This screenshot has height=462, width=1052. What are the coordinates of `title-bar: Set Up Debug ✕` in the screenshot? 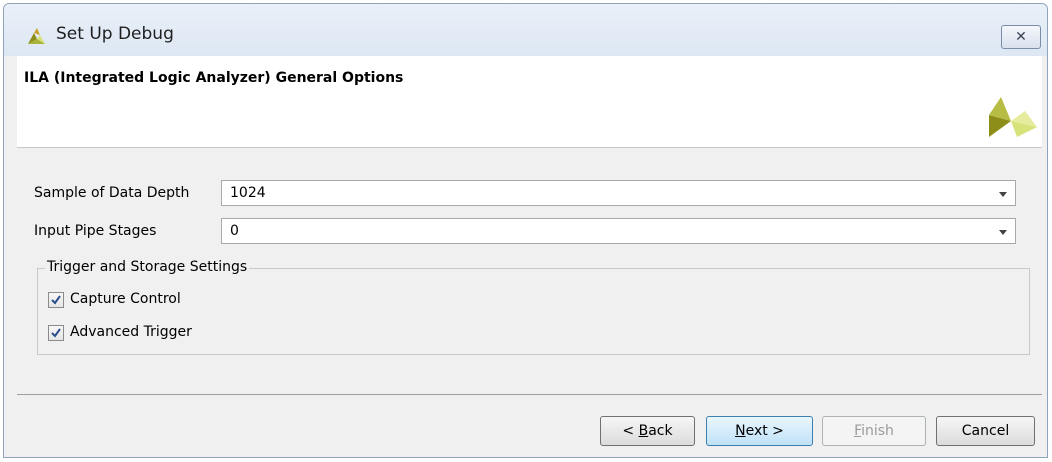 It's located at (525, 30).